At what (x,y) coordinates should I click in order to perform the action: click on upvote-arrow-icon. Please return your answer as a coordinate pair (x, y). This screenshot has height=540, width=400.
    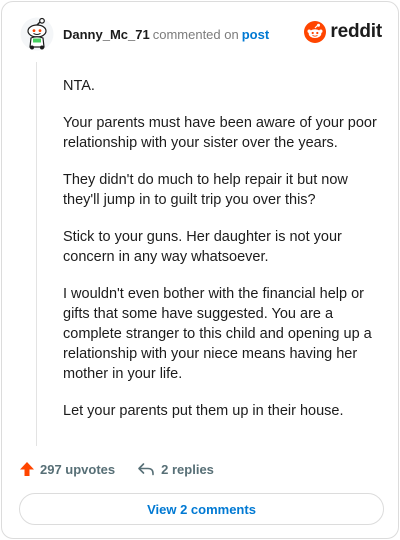
    Looking at the image, I should click on (27, 469).